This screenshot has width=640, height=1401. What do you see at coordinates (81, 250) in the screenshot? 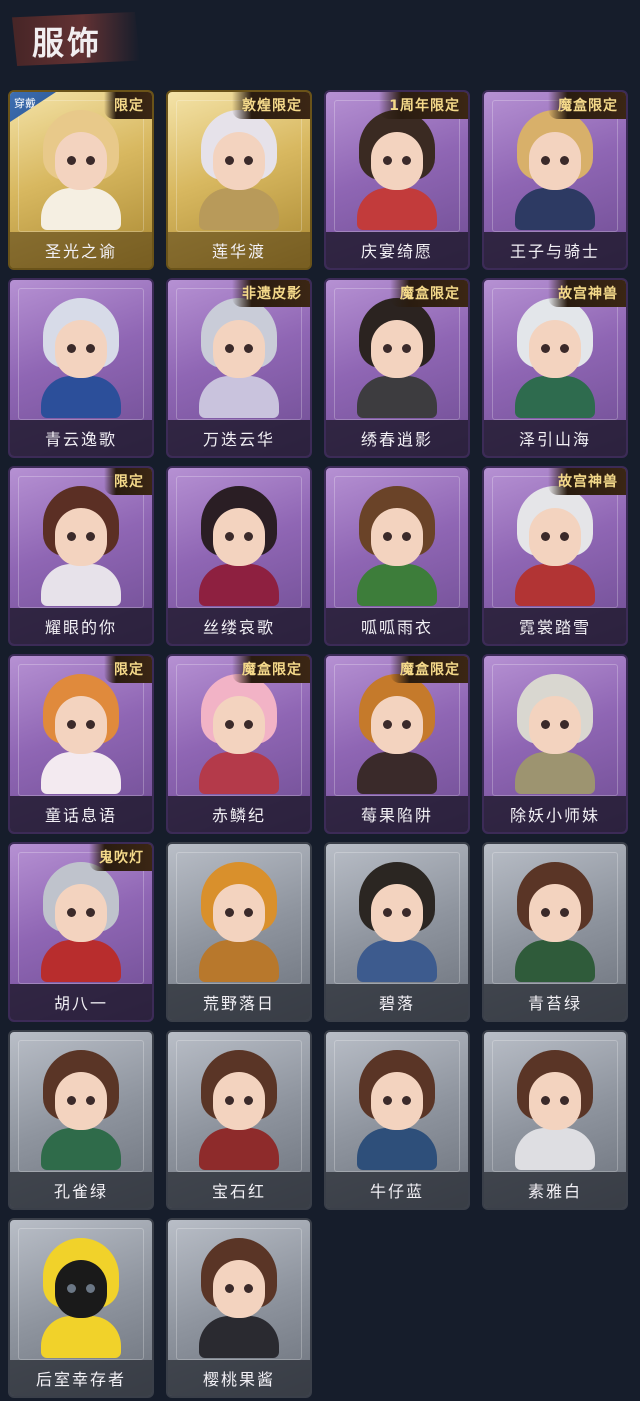
I see `costume-name: 圣光之谕` at bounding box center [81, 250].